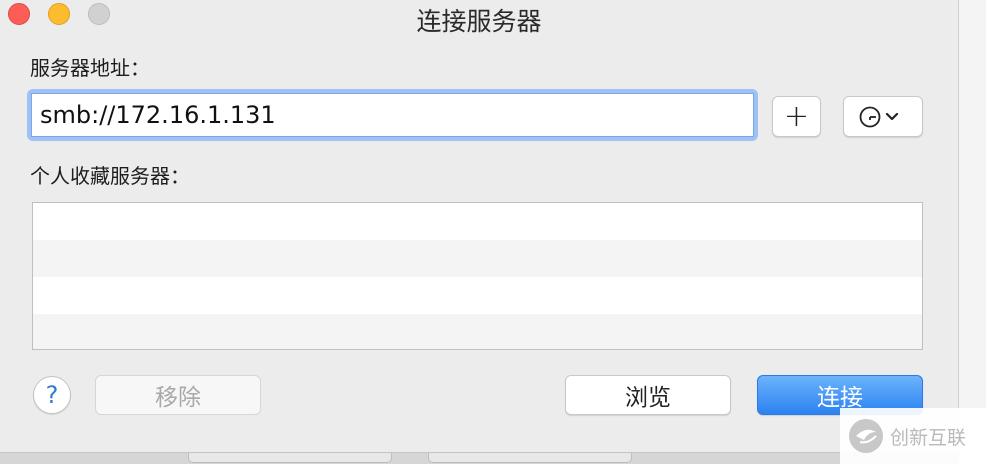 The width and height of the screenshot is (986, 464). Describe the element at coordinates (648, 395) in the screenshot. I see `browse-button: 浏览` at that location.